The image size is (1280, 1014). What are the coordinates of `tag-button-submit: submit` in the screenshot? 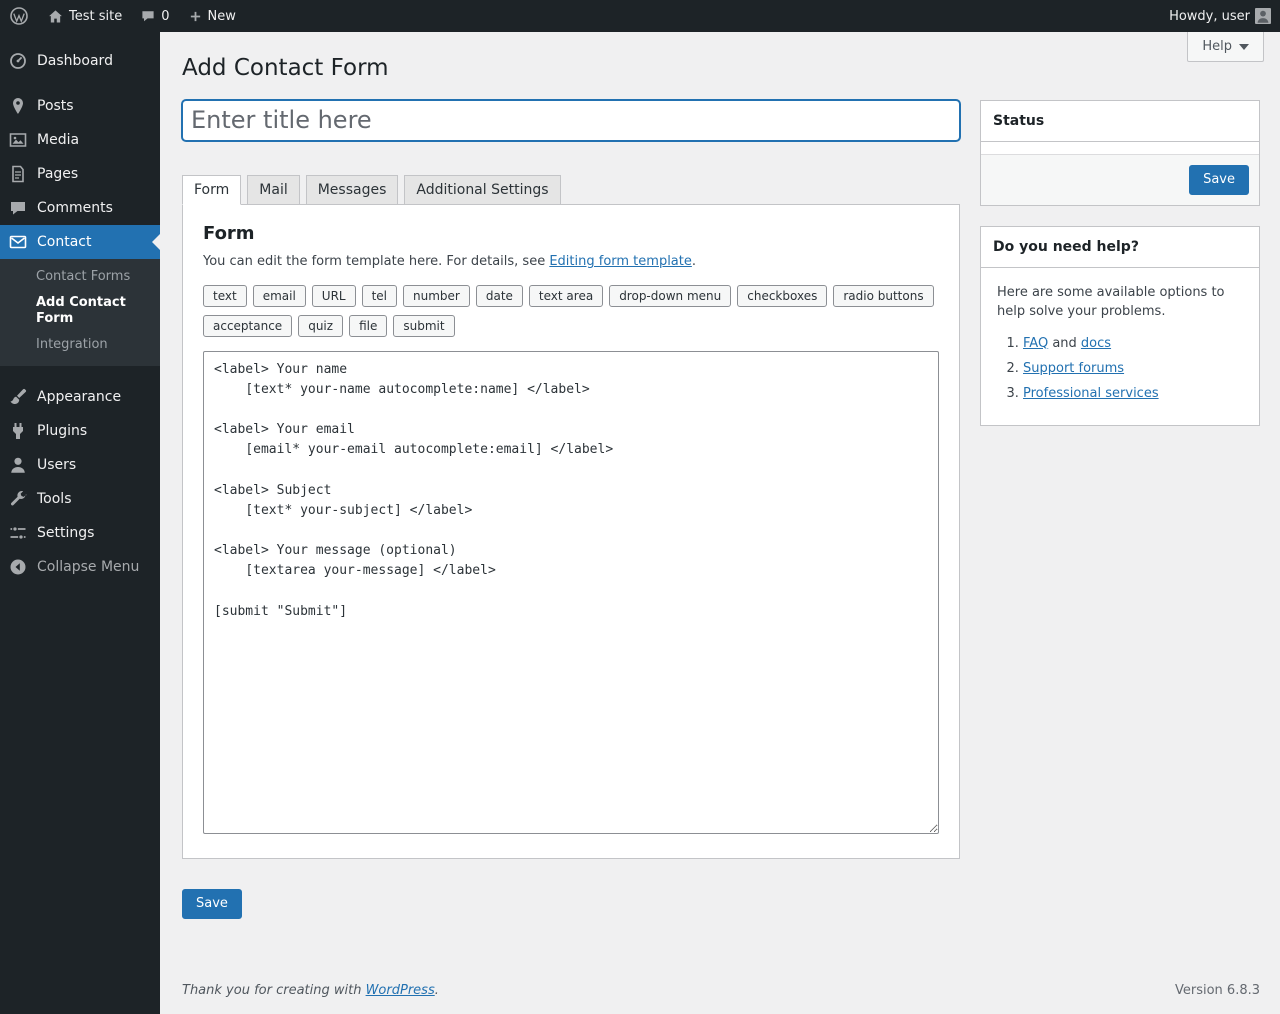 It's located at (424, 325).